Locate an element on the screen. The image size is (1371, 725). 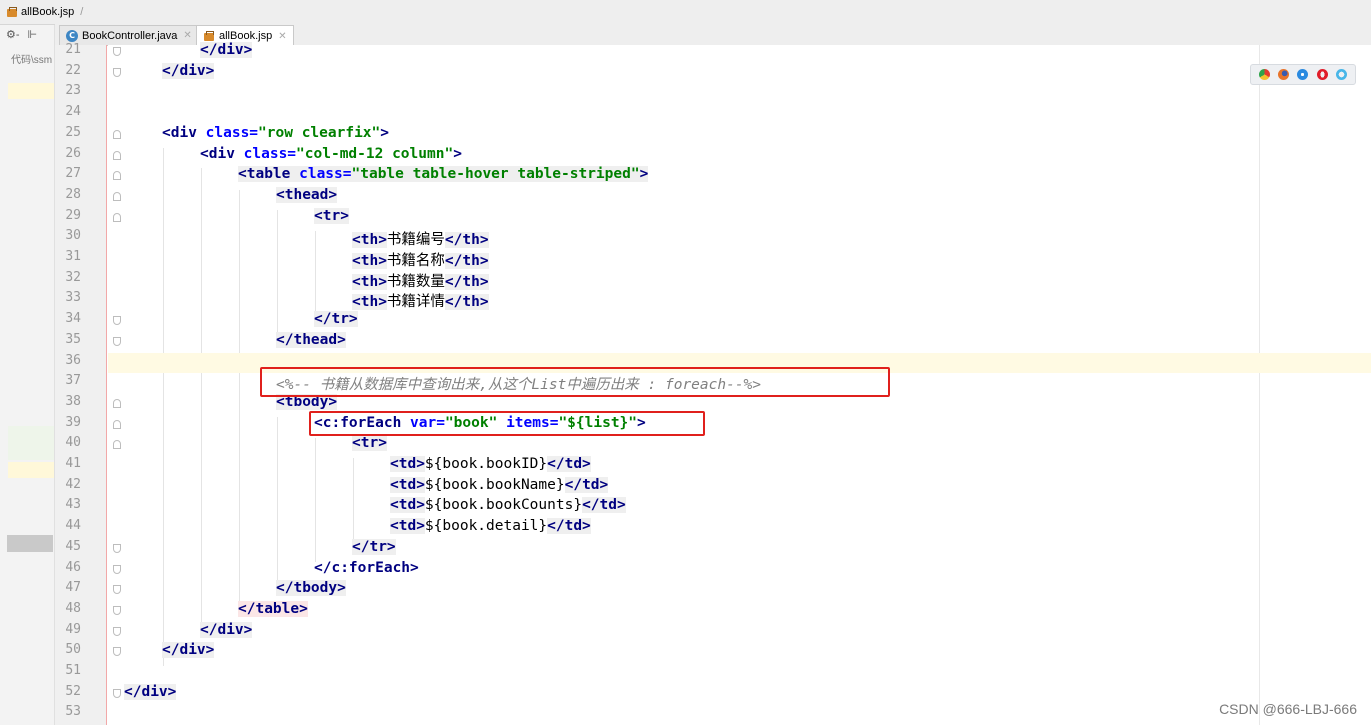
firefox-icon is located at coordinates (1284, 74).